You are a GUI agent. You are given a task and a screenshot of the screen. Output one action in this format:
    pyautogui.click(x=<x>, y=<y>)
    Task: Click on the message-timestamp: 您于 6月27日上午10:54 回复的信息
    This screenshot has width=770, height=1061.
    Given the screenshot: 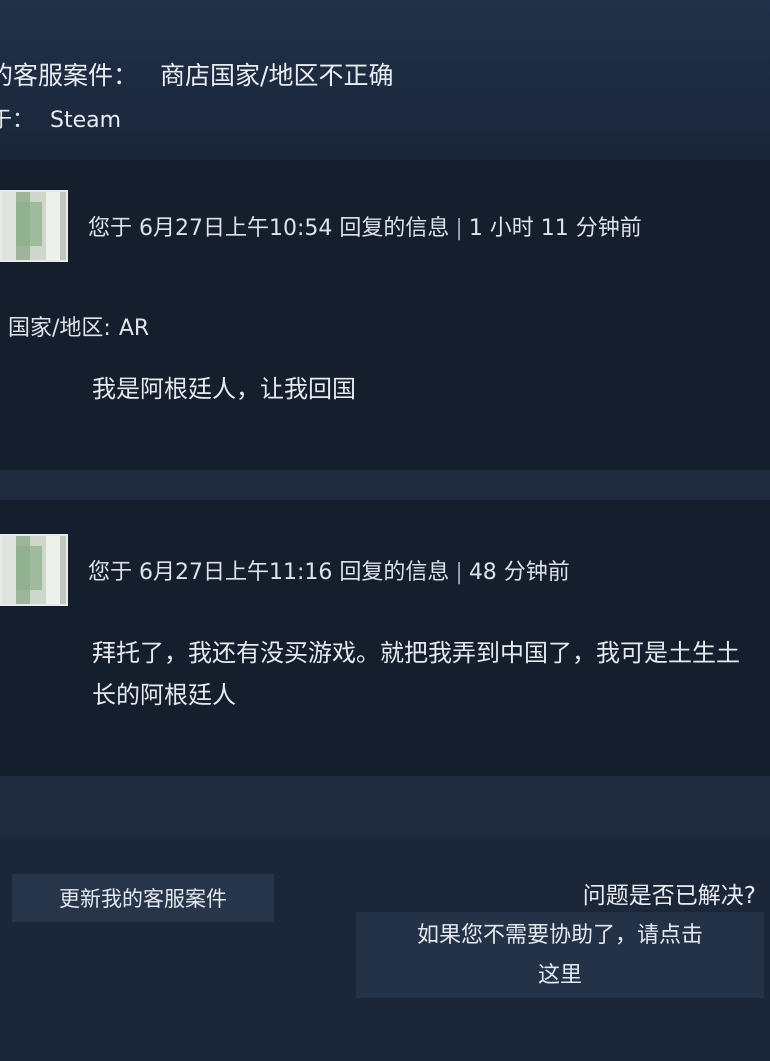 What is the action you would take?
    pyautogui.click(x=269, y=228)
    